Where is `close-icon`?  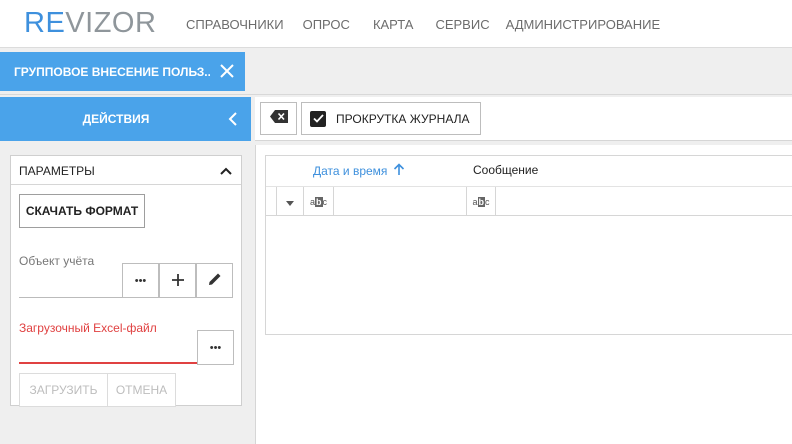
close-icon is located at coordinates (227, 71).